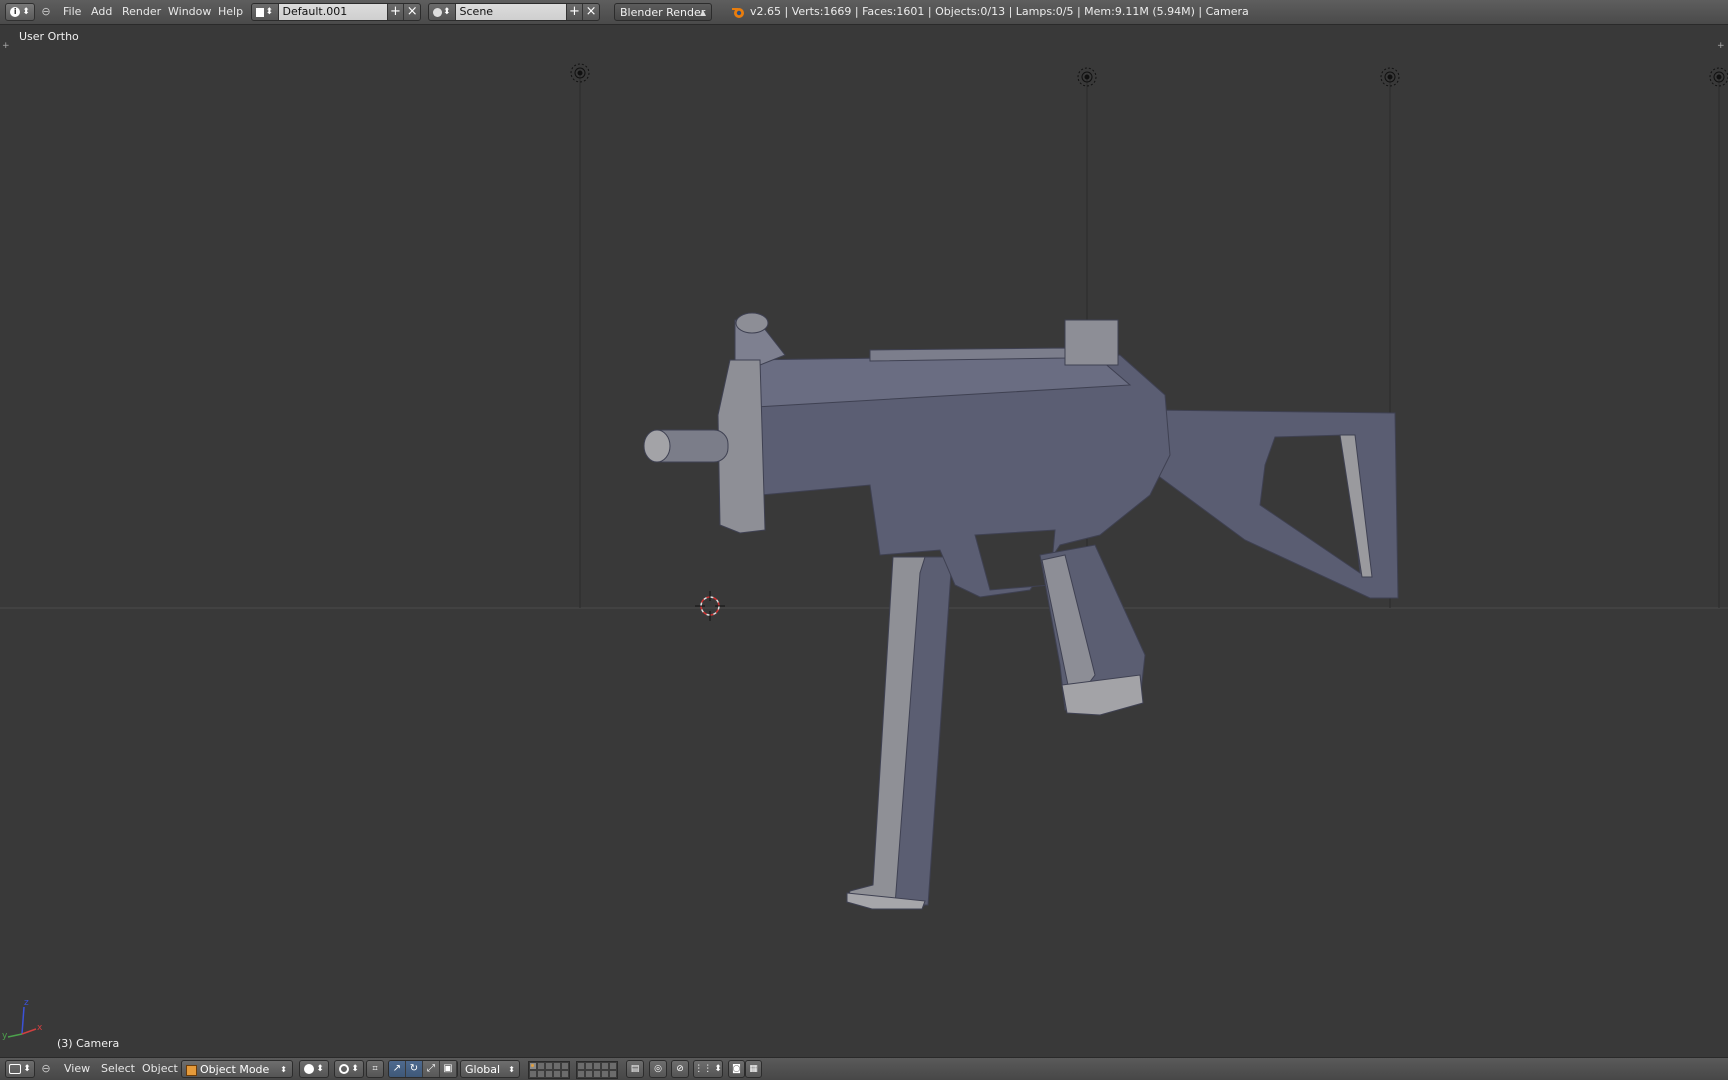  Describe the element at coordinates (309, 1069) in the screenshot. I see `solid-shading-icon` at that location.